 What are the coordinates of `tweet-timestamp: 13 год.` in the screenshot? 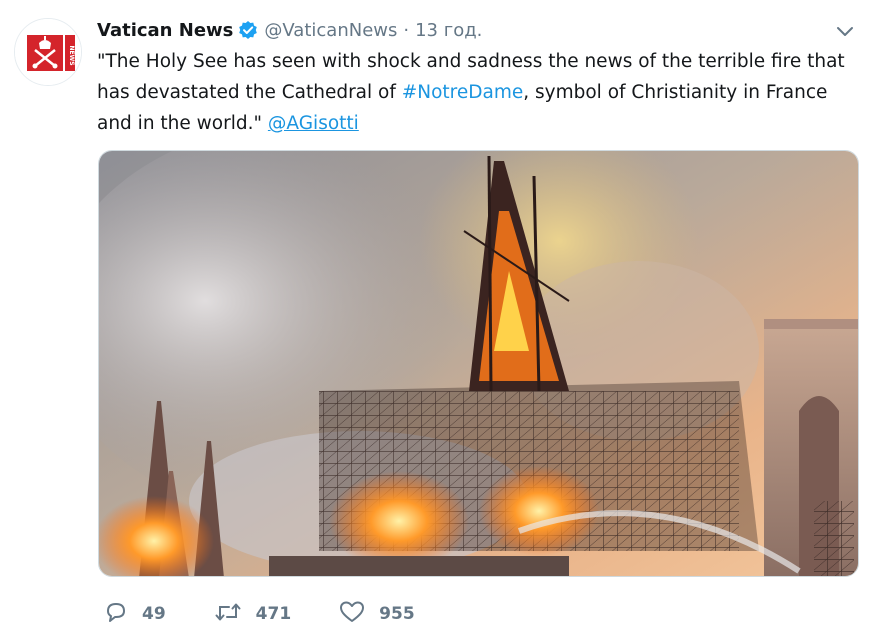 It's located at (448, 30).